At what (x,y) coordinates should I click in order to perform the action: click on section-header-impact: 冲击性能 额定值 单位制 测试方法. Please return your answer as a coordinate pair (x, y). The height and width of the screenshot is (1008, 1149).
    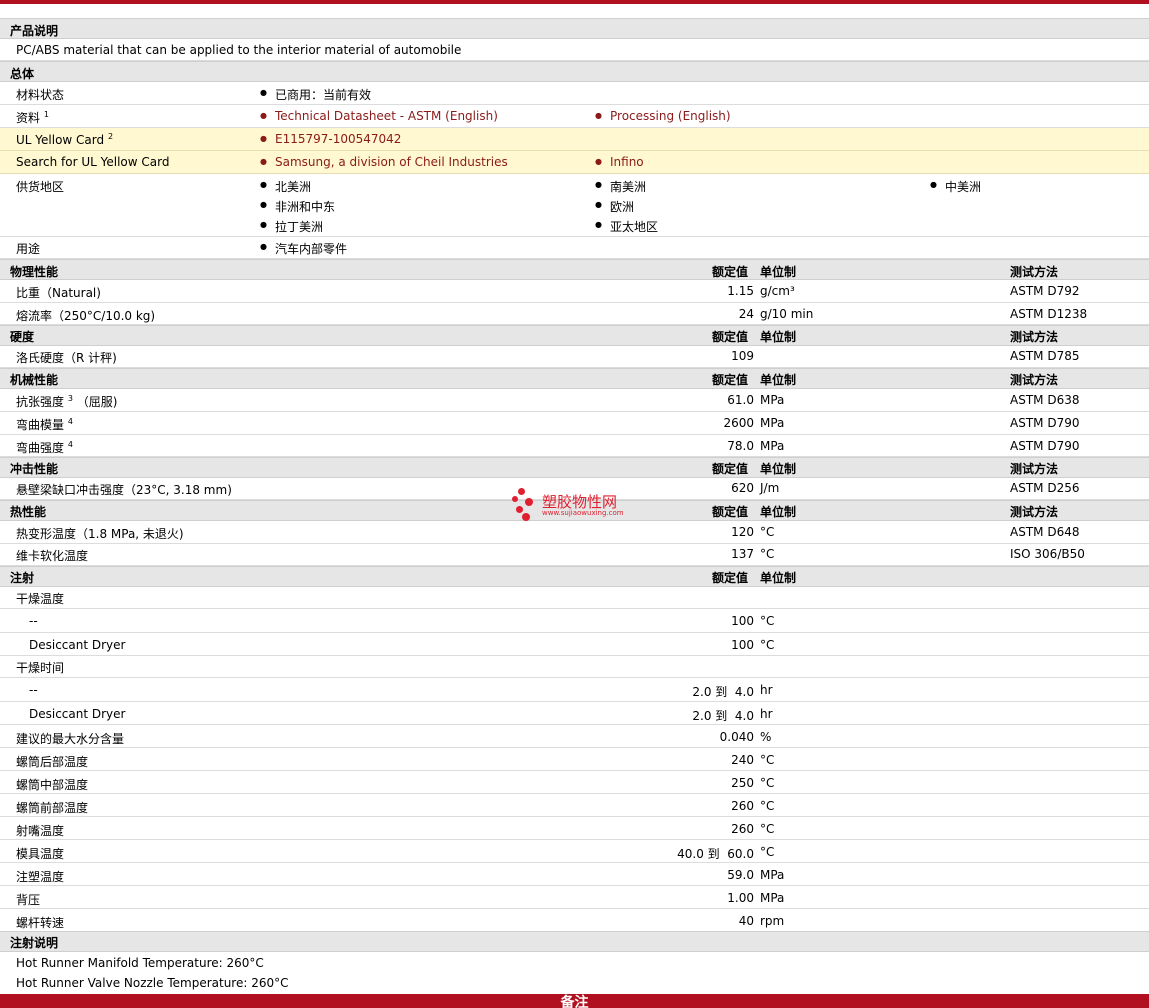
    Looking at the image, I should click on (574, 467).